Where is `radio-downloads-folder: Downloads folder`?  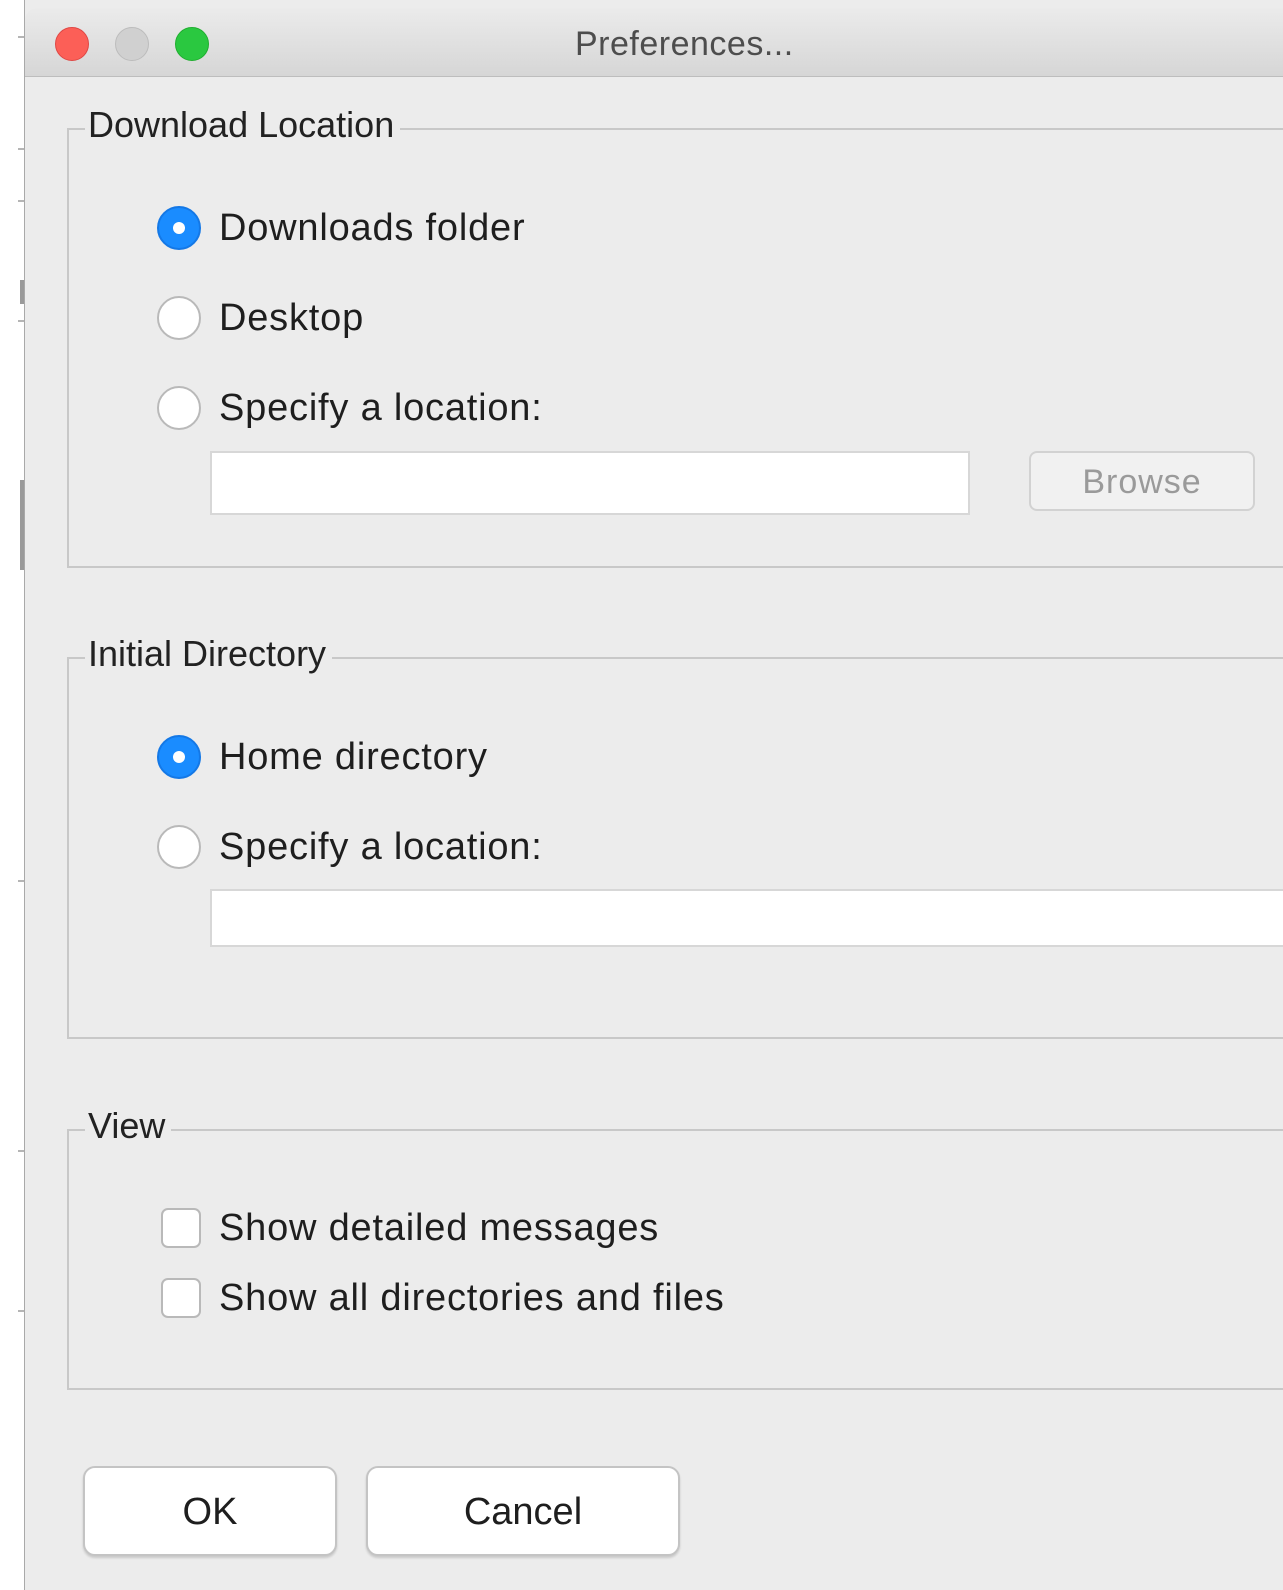
radio-downloads-folder: Downloads folder is located at coordinates (341, 228).